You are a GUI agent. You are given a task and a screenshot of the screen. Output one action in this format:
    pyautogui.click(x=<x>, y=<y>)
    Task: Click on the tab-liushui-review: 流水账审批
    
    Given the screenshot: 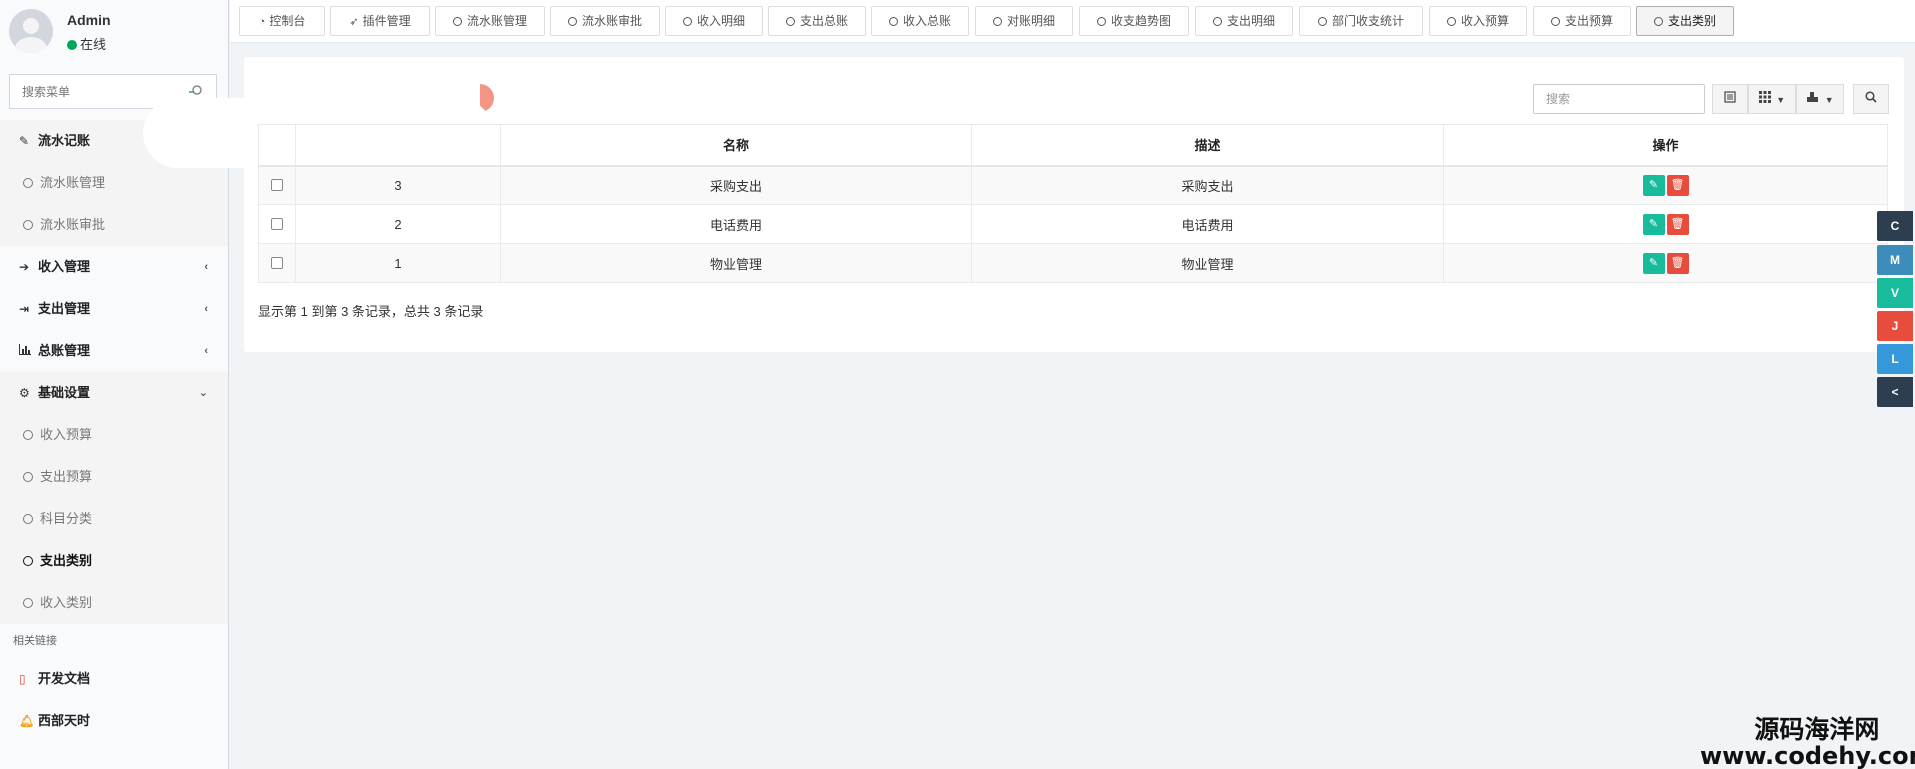 What is the action you would take?
    pyautogui.click(x=605, y=21)
    